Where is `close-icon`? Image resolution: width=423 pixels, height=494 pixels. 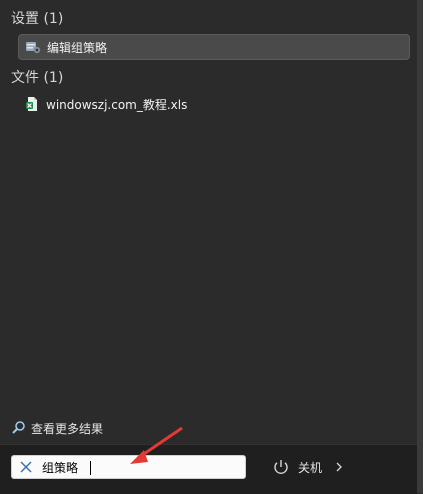
close-icon is located at coordinates (26, 467).